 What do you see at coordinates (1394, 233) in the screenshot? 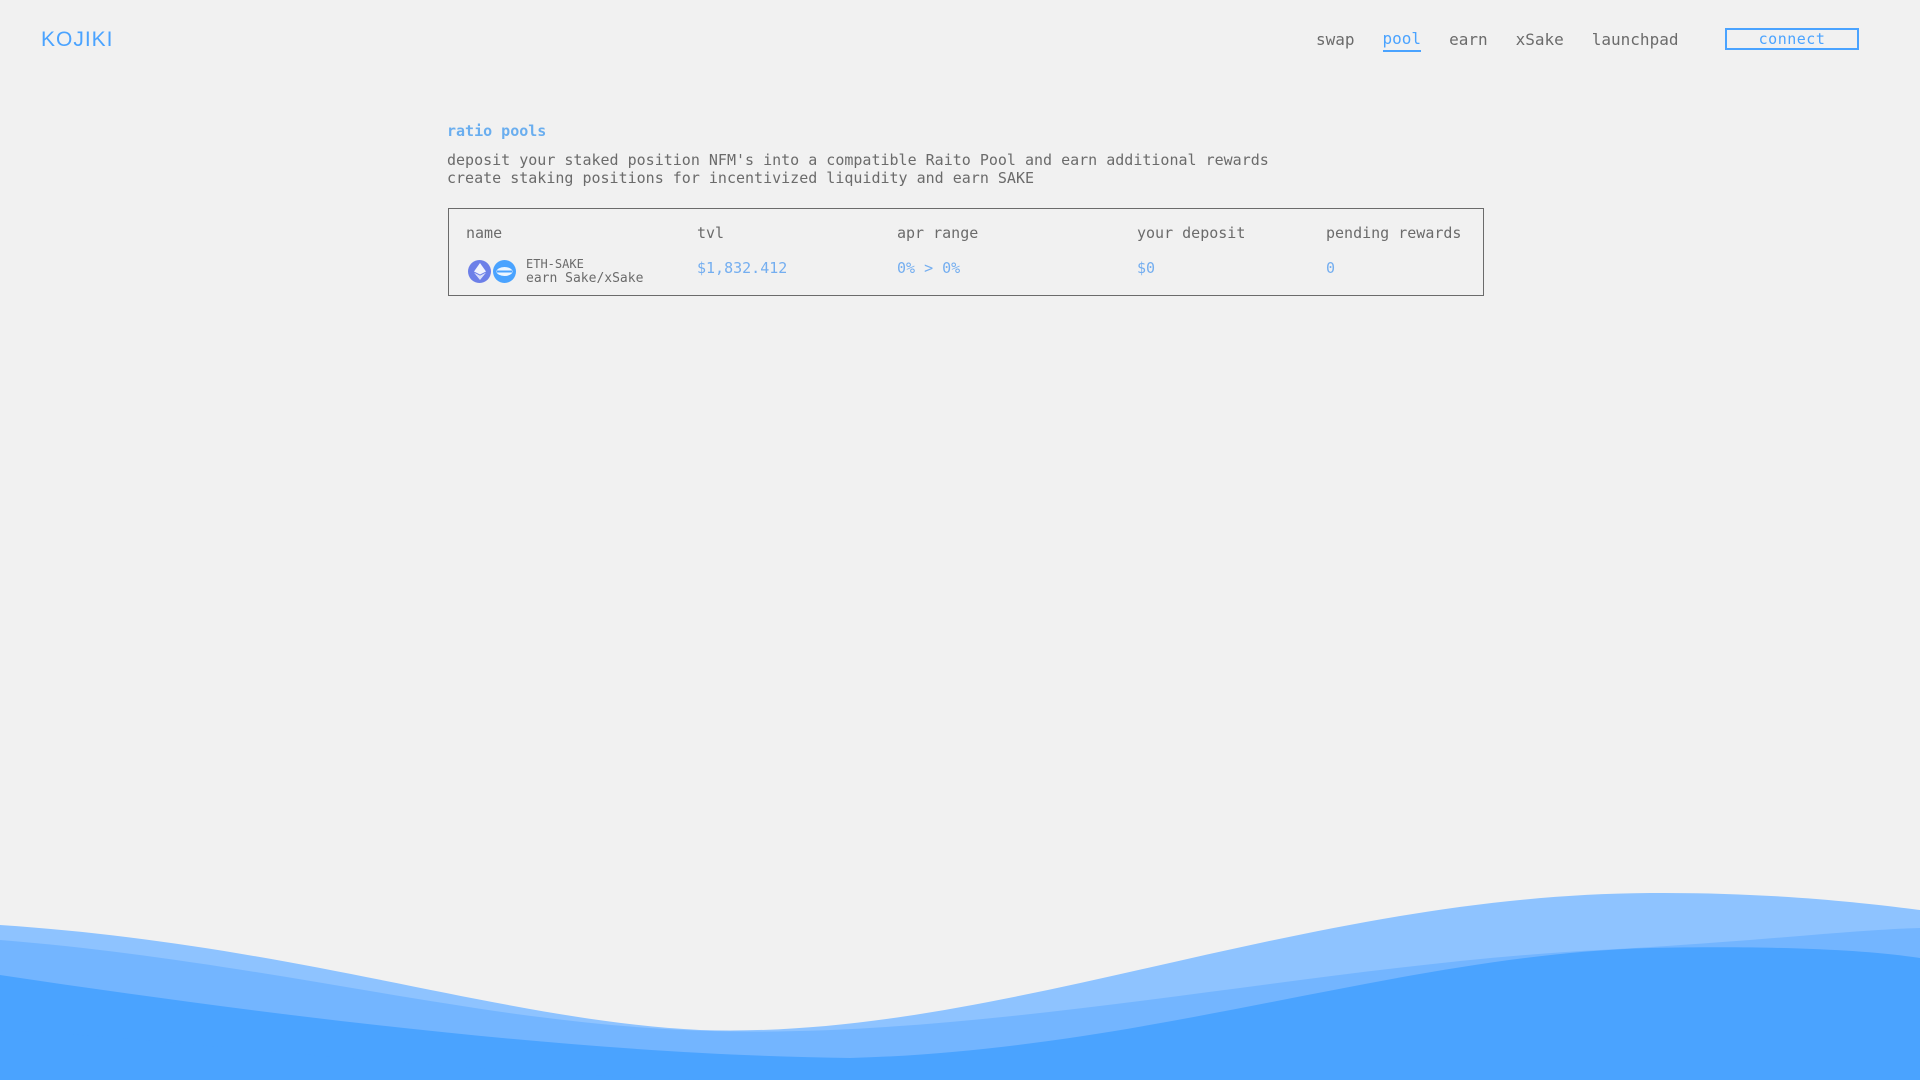
I see `column-header-pending-rewards: pending rewards` at bounding box center [1394, 233].